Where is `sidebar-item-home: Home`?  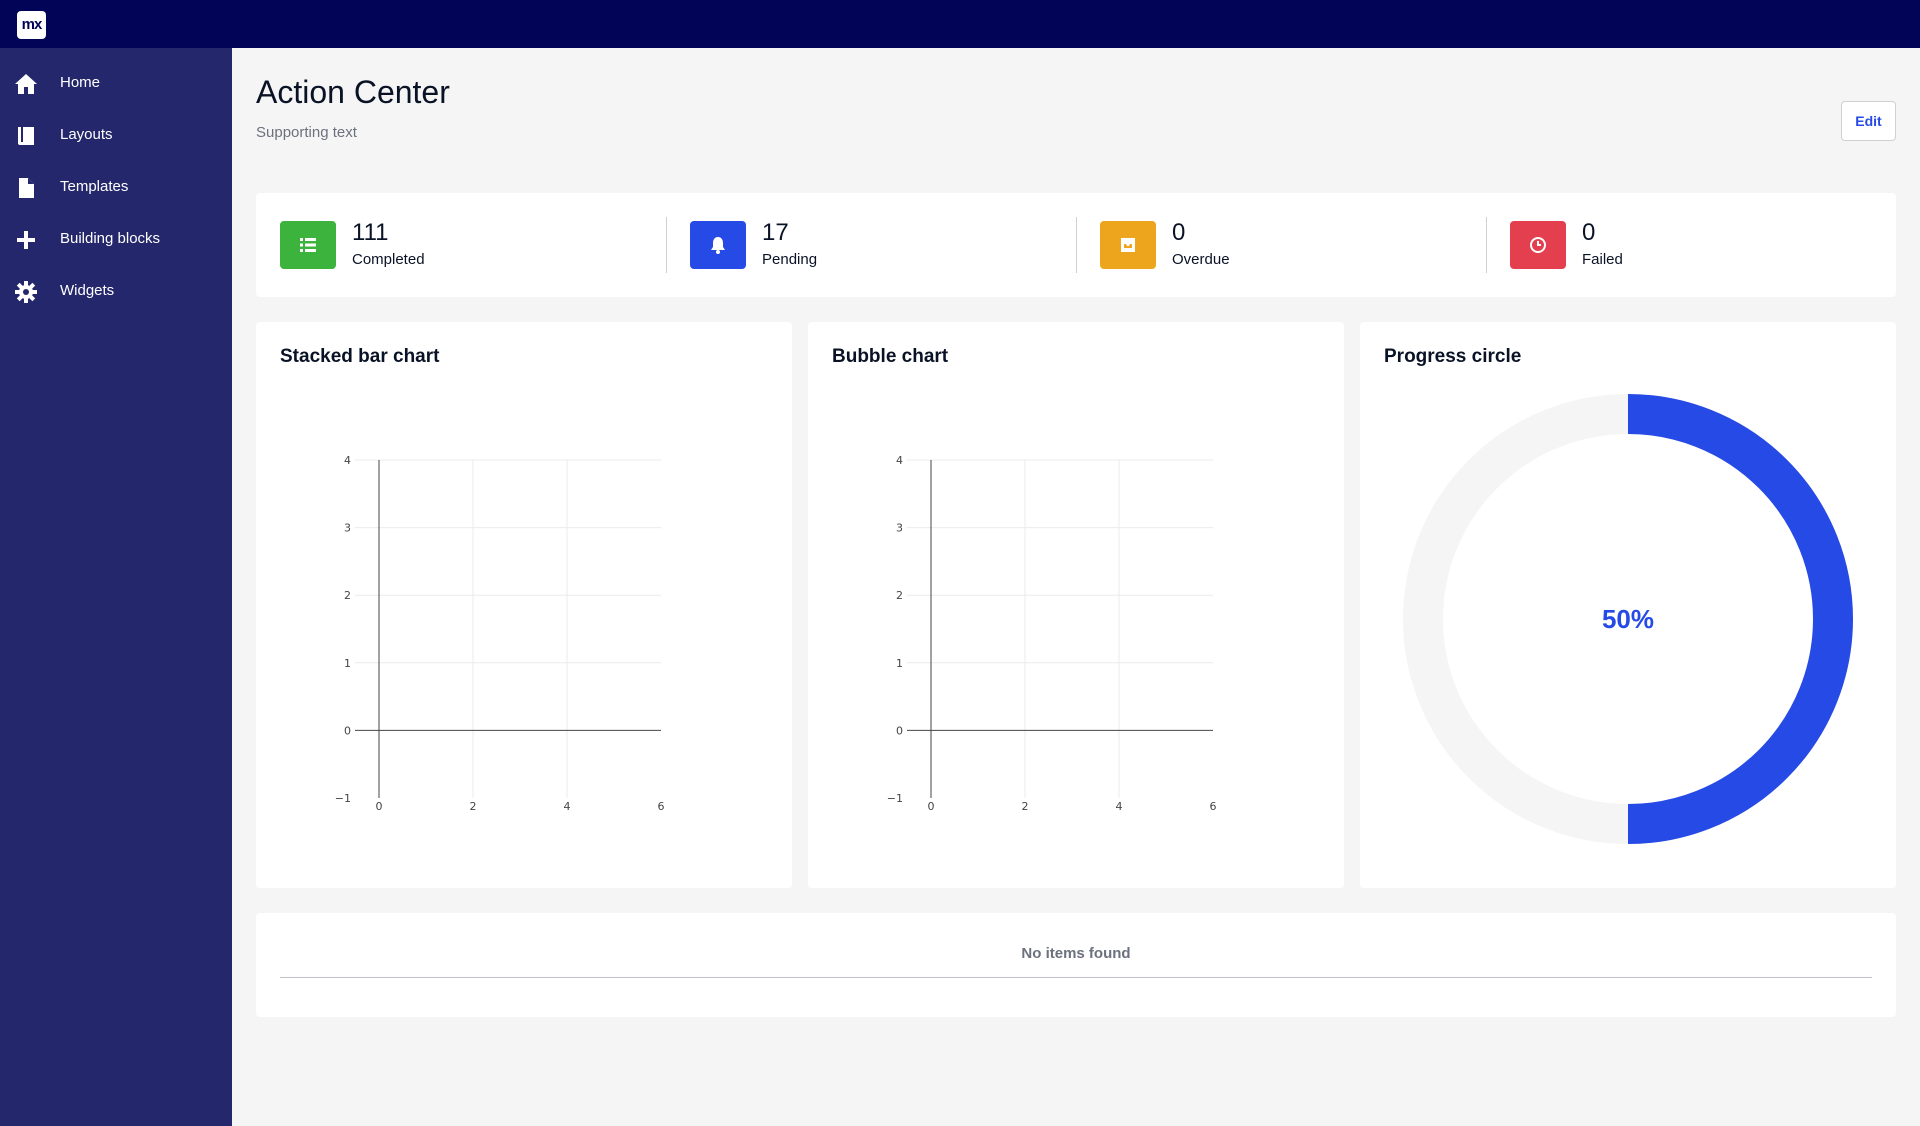 sidebar-item-home: Home is located at coordinates (116, 84).